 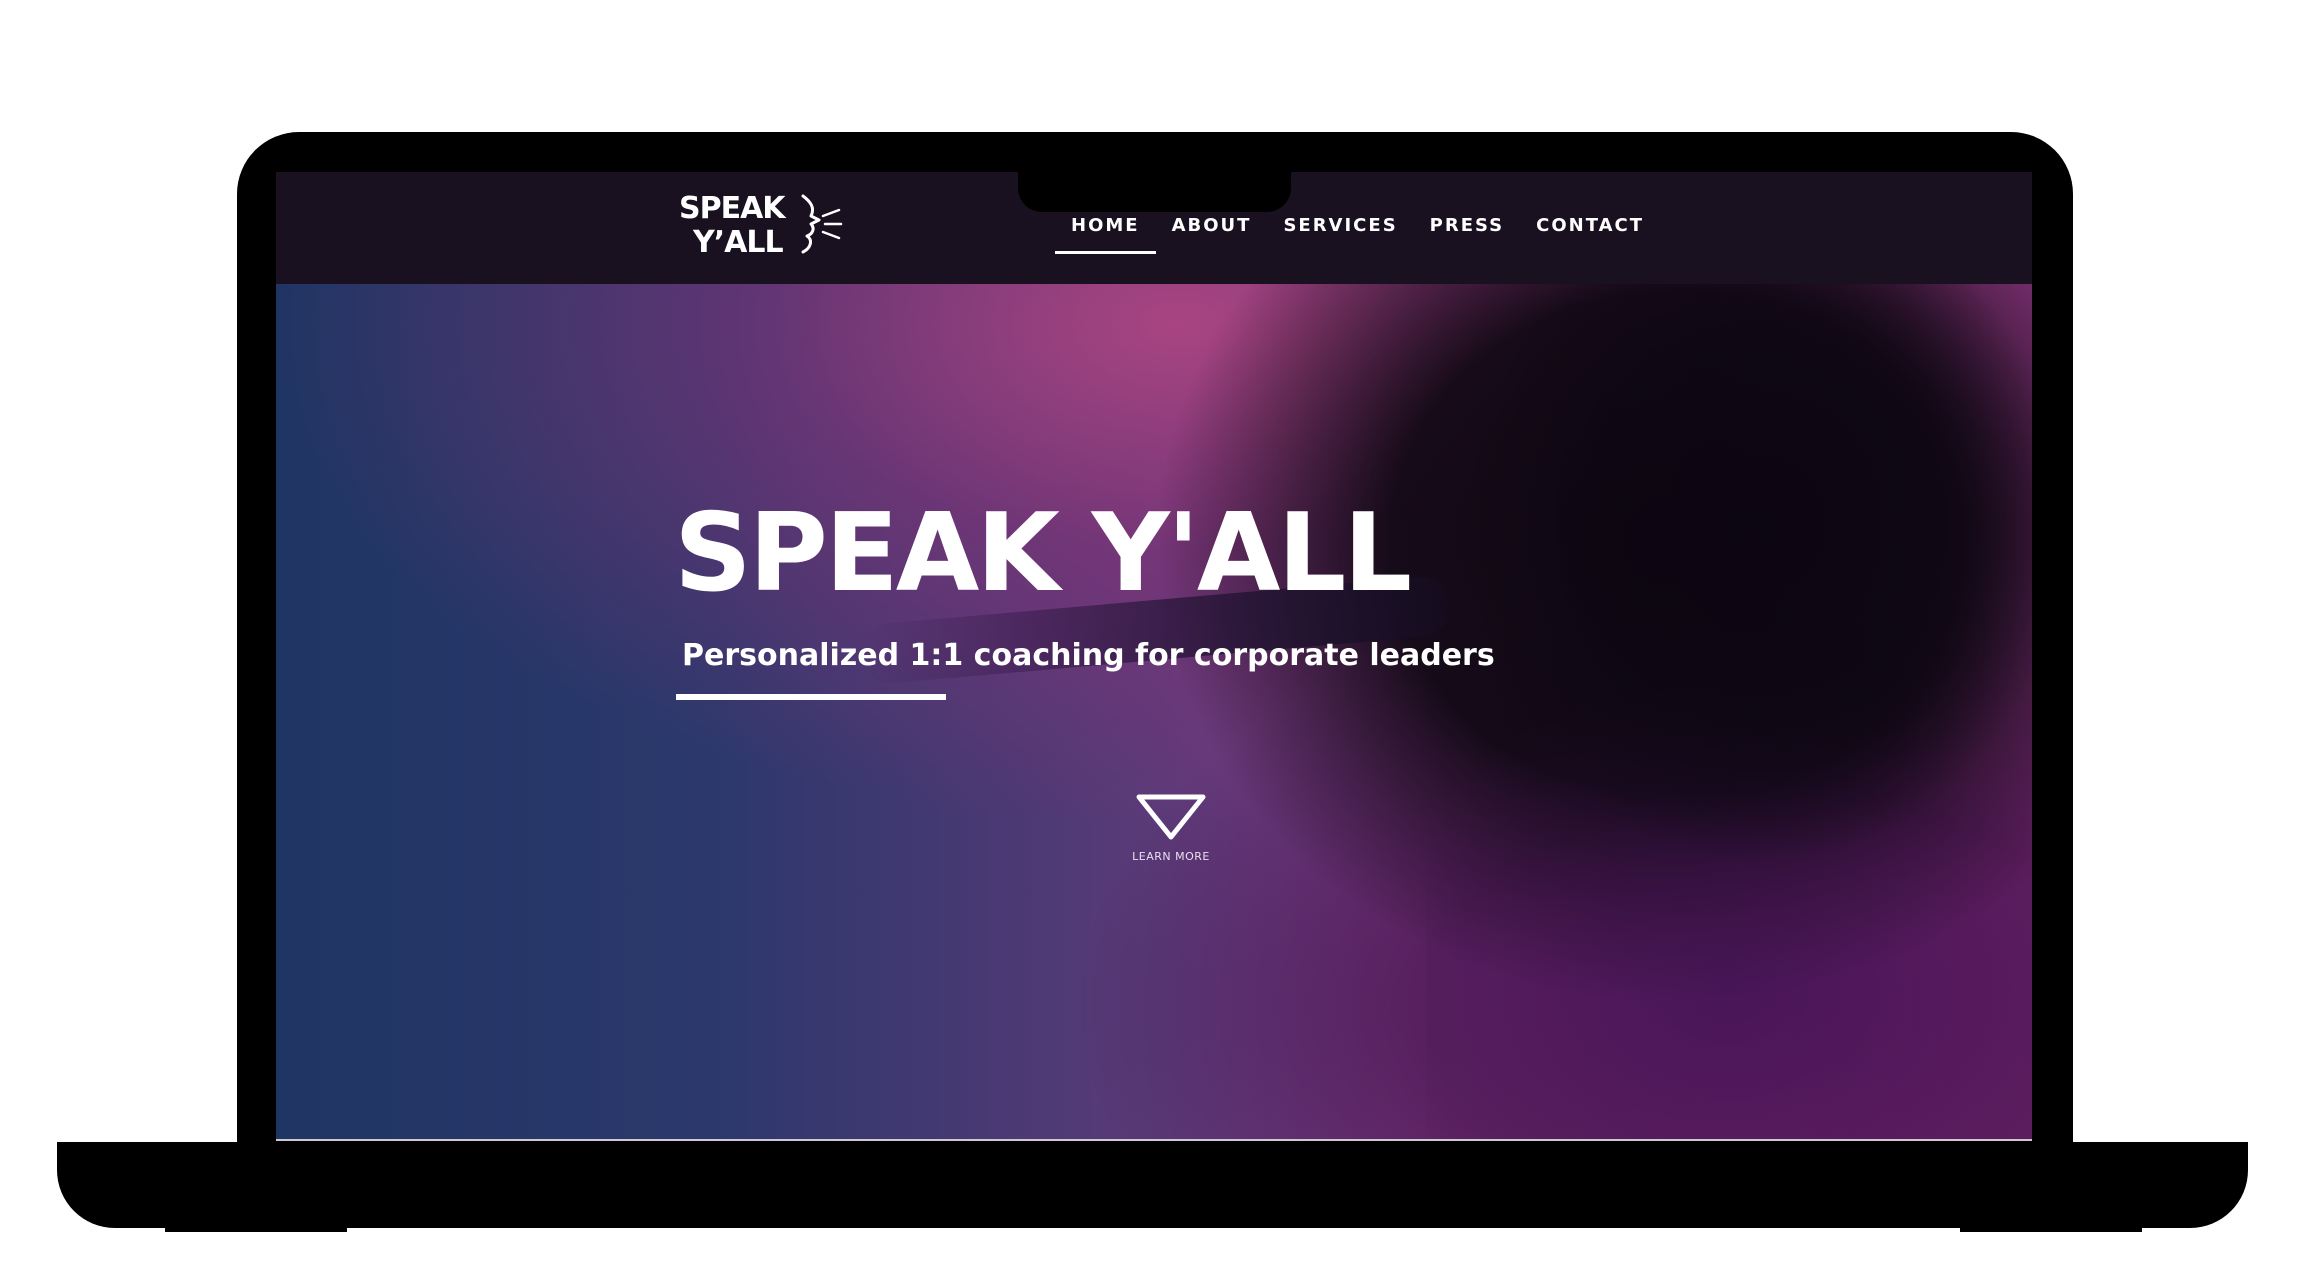 What do you see at coordinates (256, 1226) in the screenshot?
I see `laptop-foot-left` at bounding box center [256, 1226].